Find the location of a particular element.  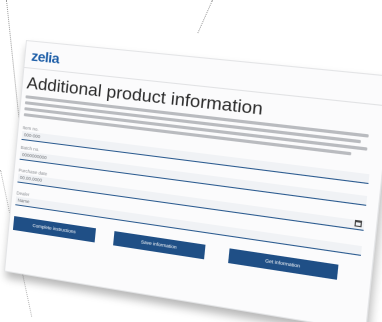

complete-instructions-button: Complete instructions is located at coordinates (54, 229).